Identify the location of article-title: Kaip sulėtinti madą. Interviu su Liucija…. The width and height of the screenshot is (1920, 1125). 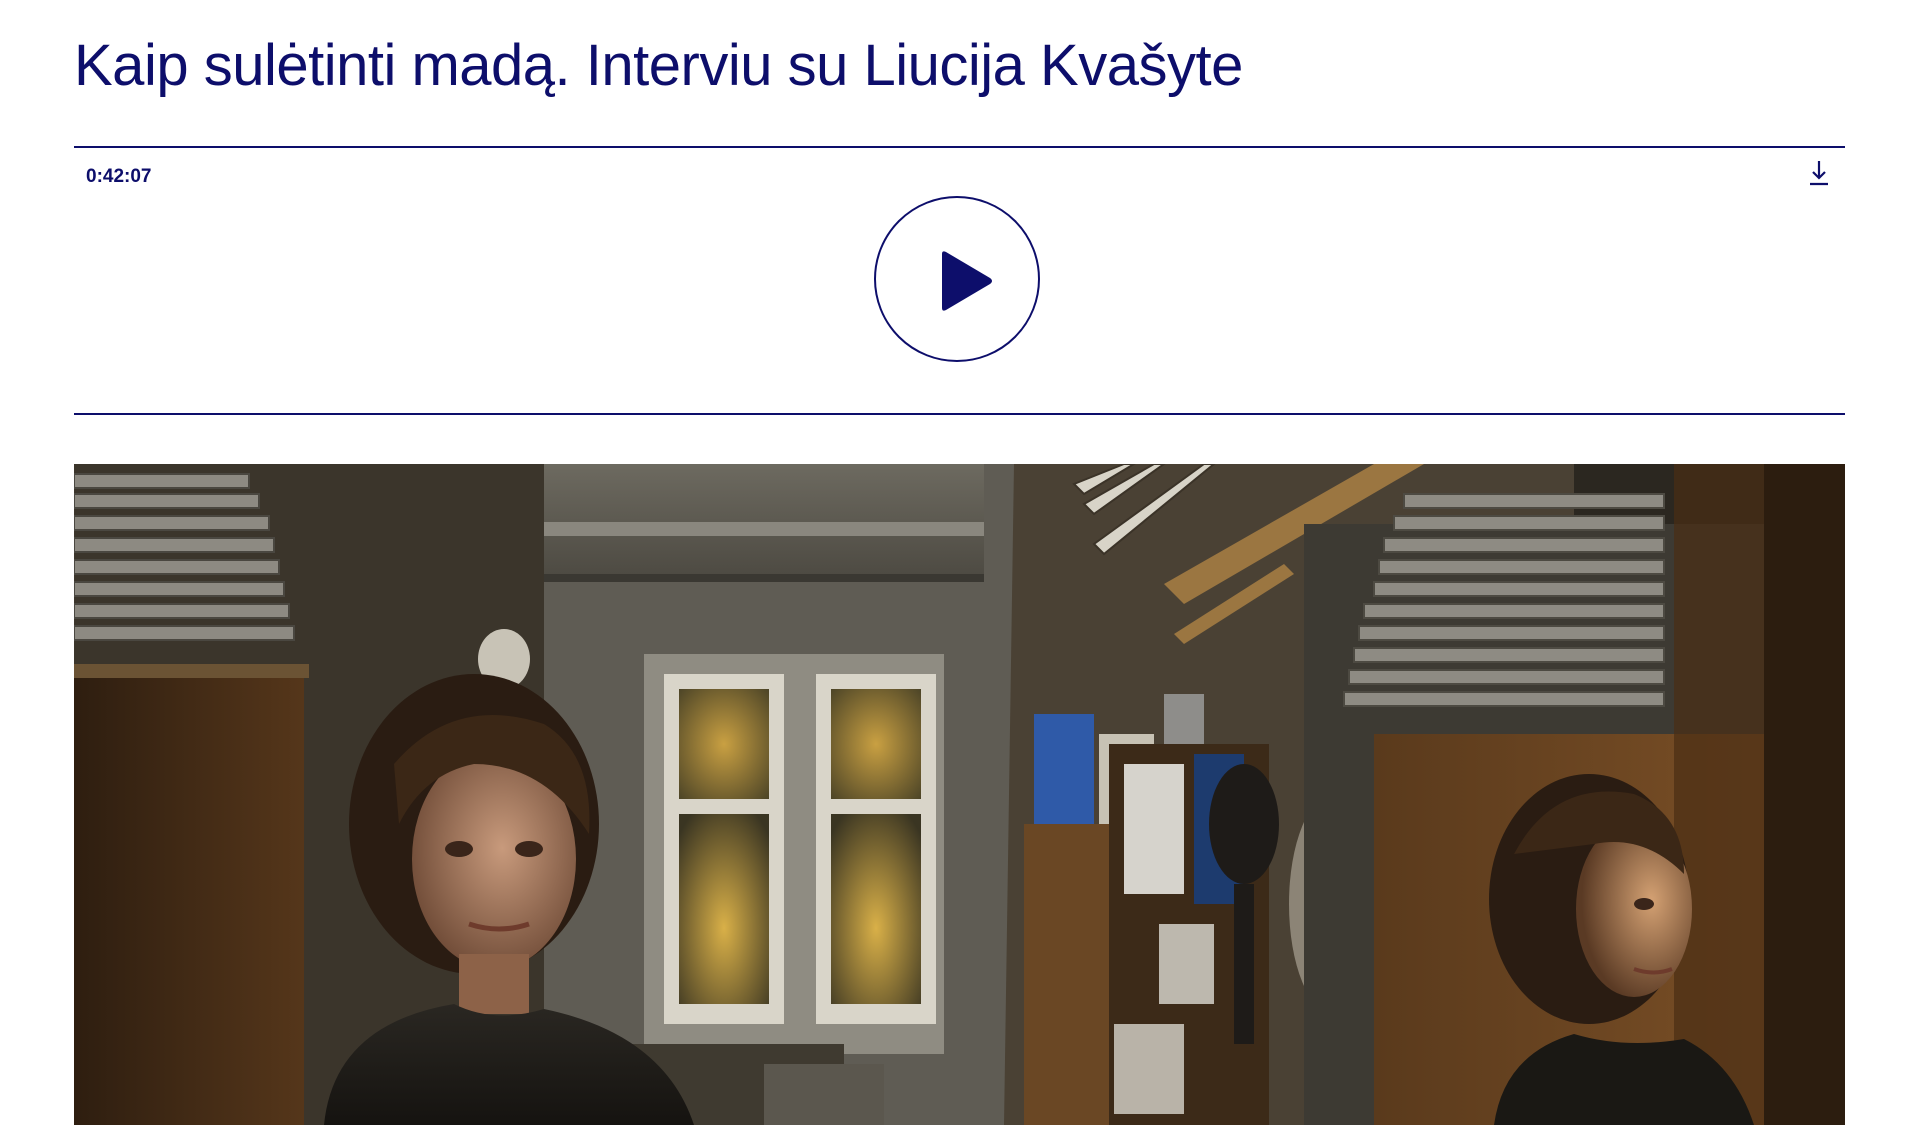
(658, 65).